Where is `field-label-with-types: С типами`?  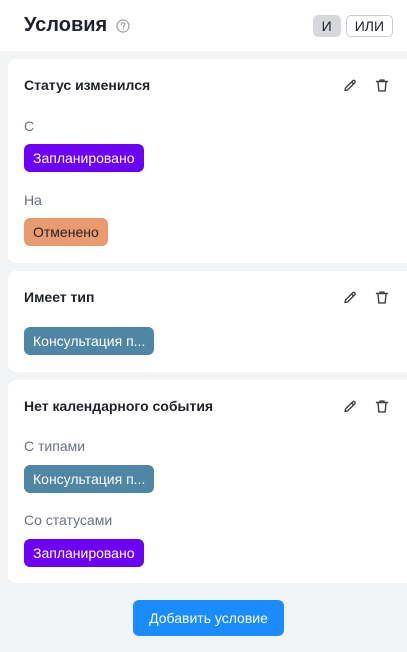 field-label-with-types: С типами is located at coordinates (55, 446).